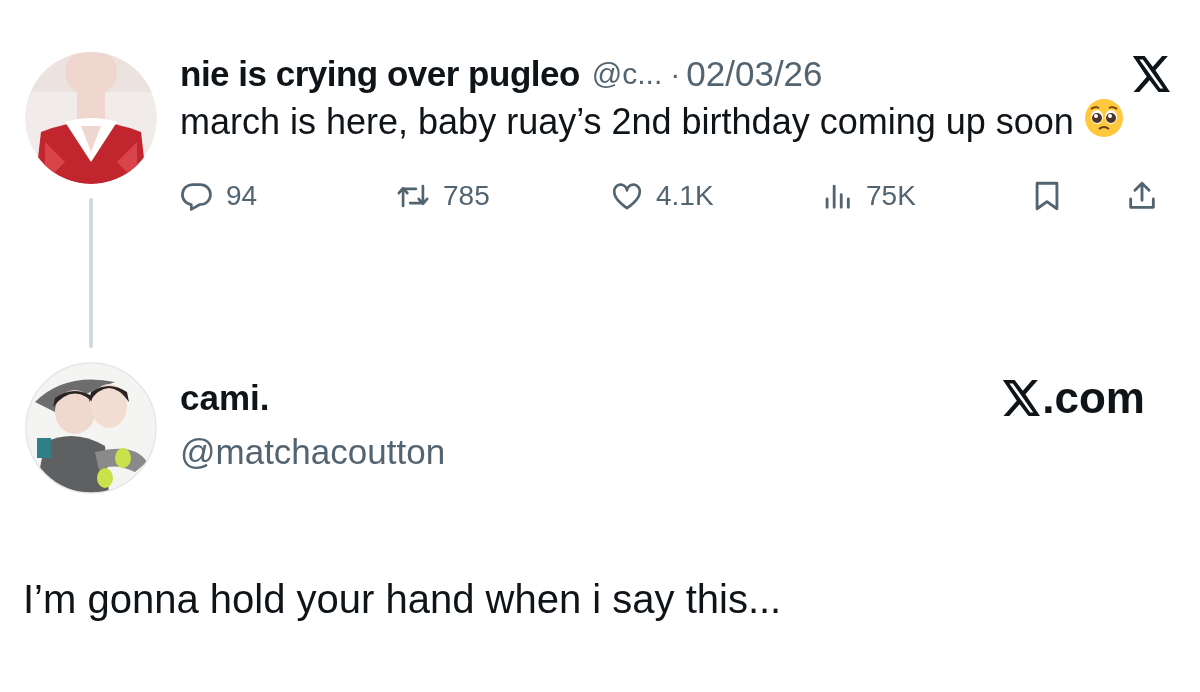 This screenshot has width=1200, height=692. Describe the element at coordinates (1103, 118) in the screenshot. I see `pleading-face-icon` at that location.